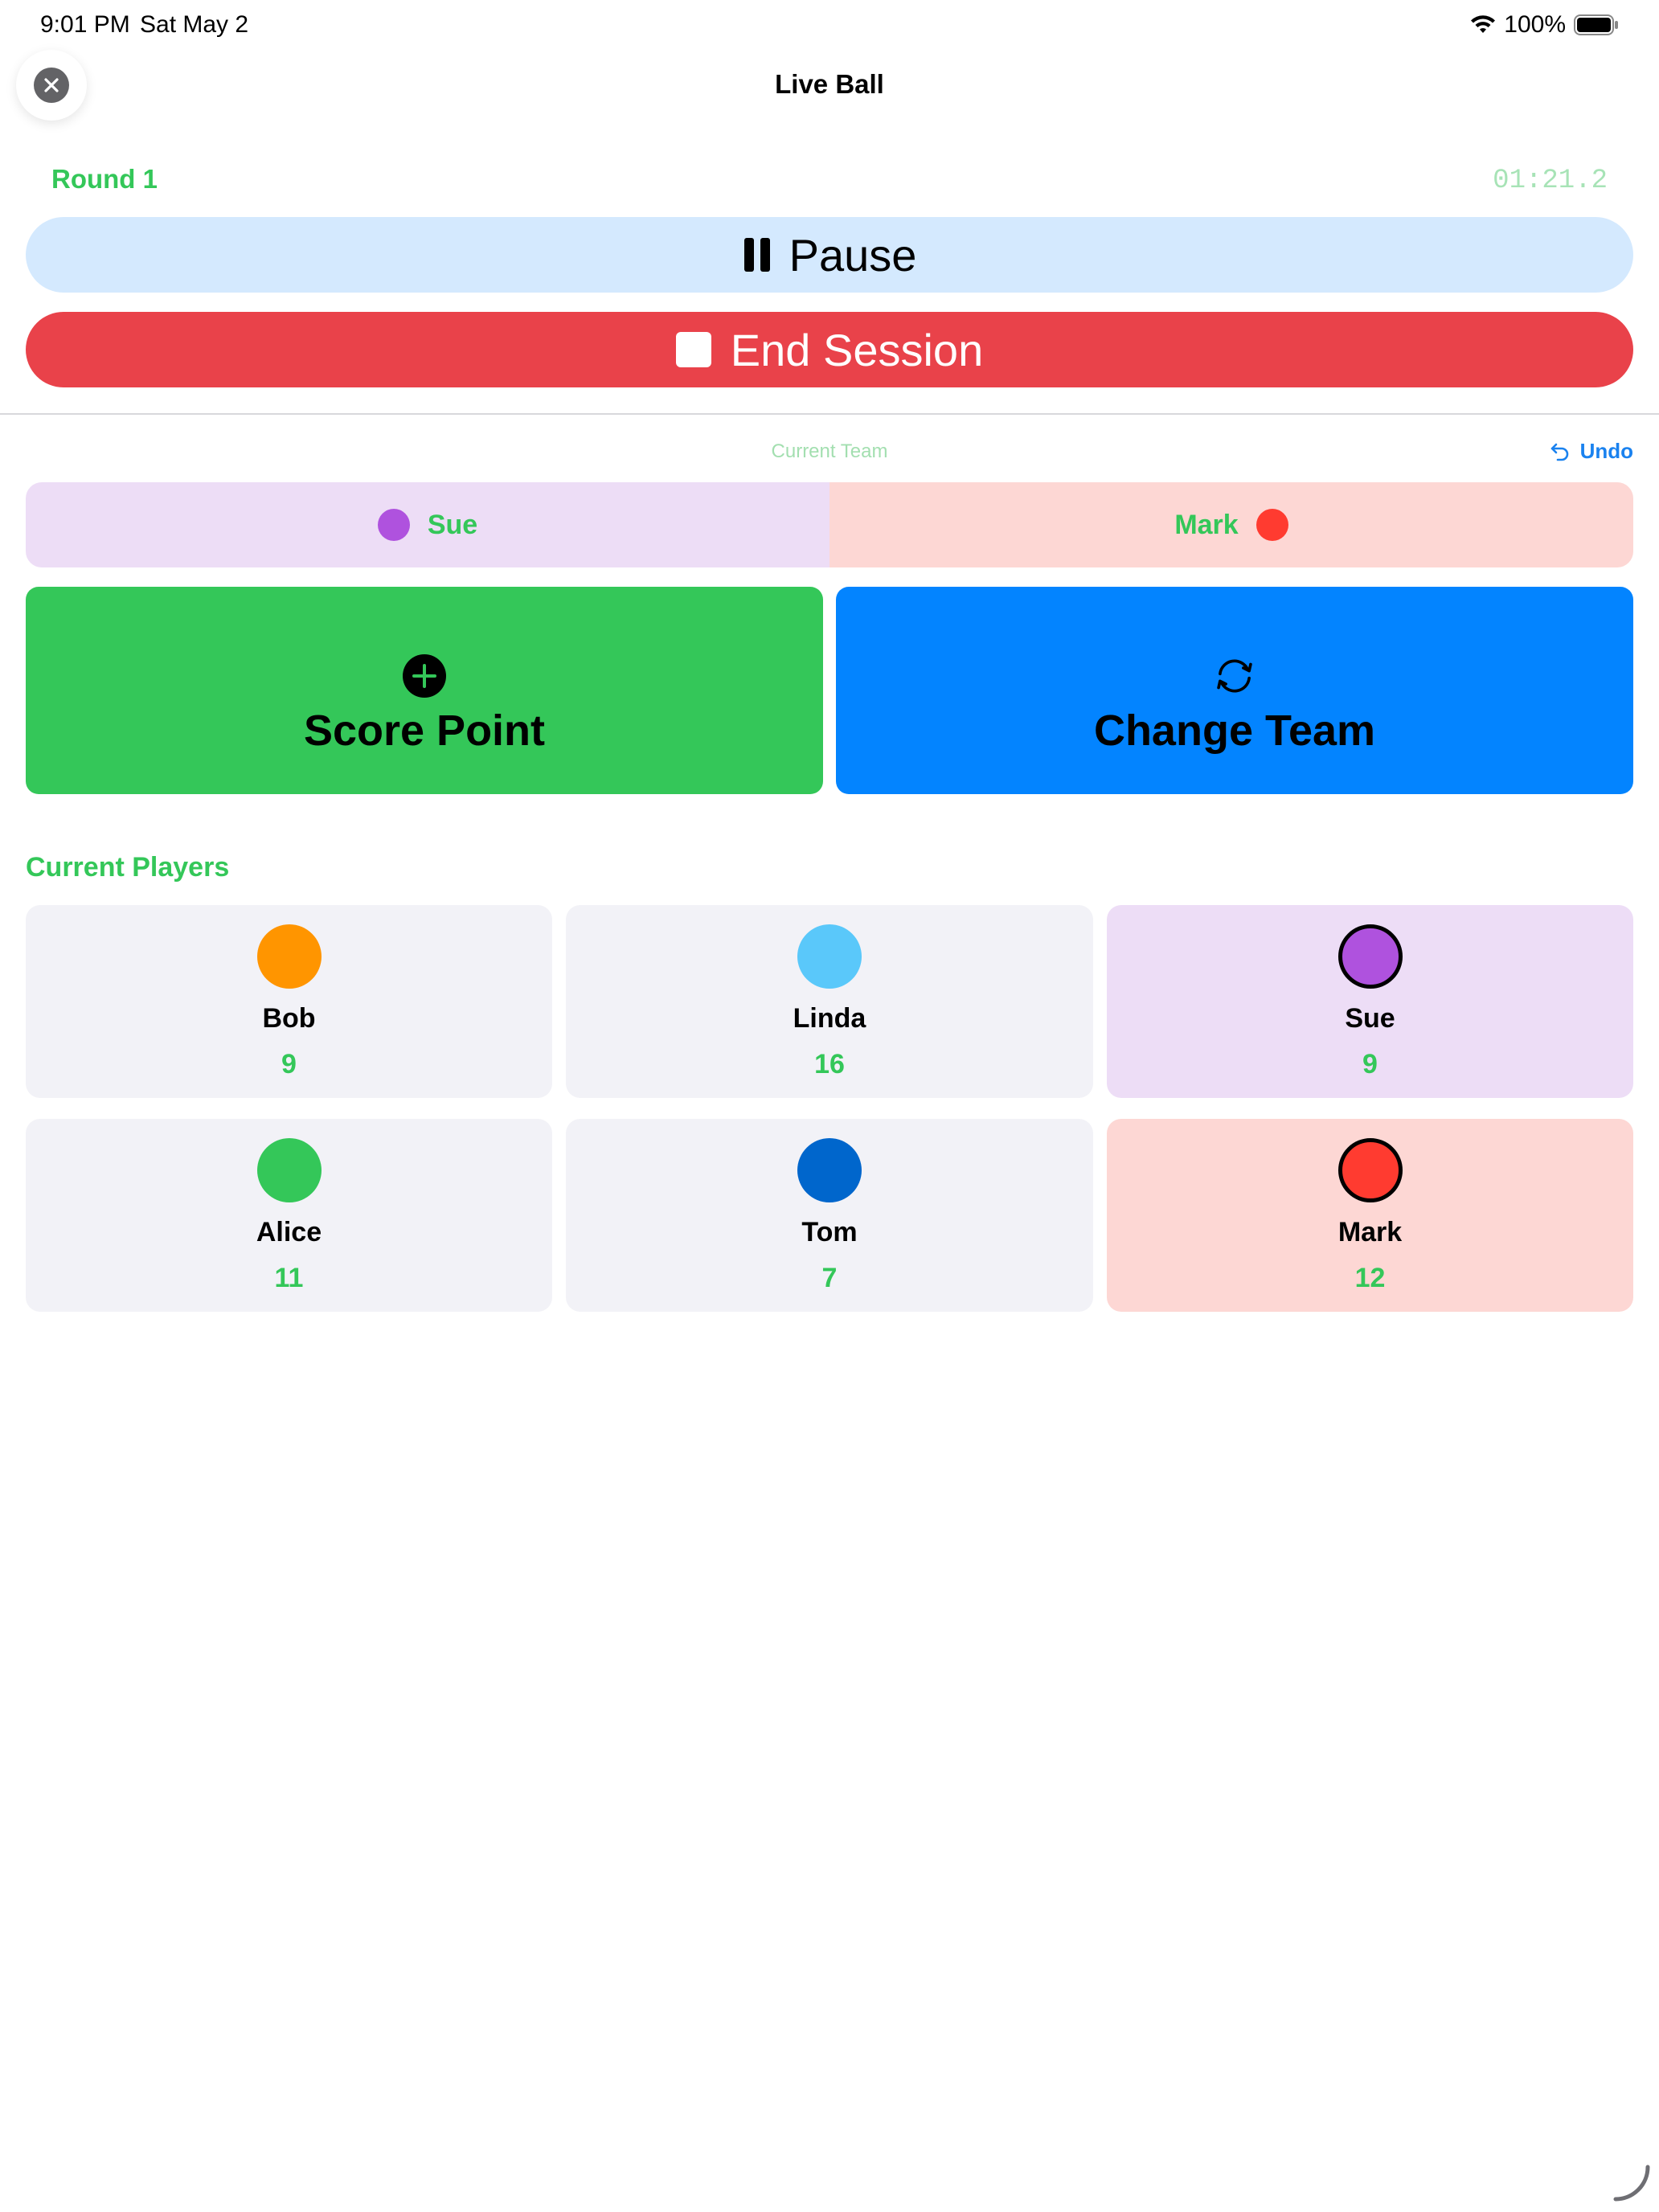 This screenshot has height=2212, width=1659. Describe the element at coordinates (289, 1001) in the screenshot. I see `player-card: Bob 9` at that location.